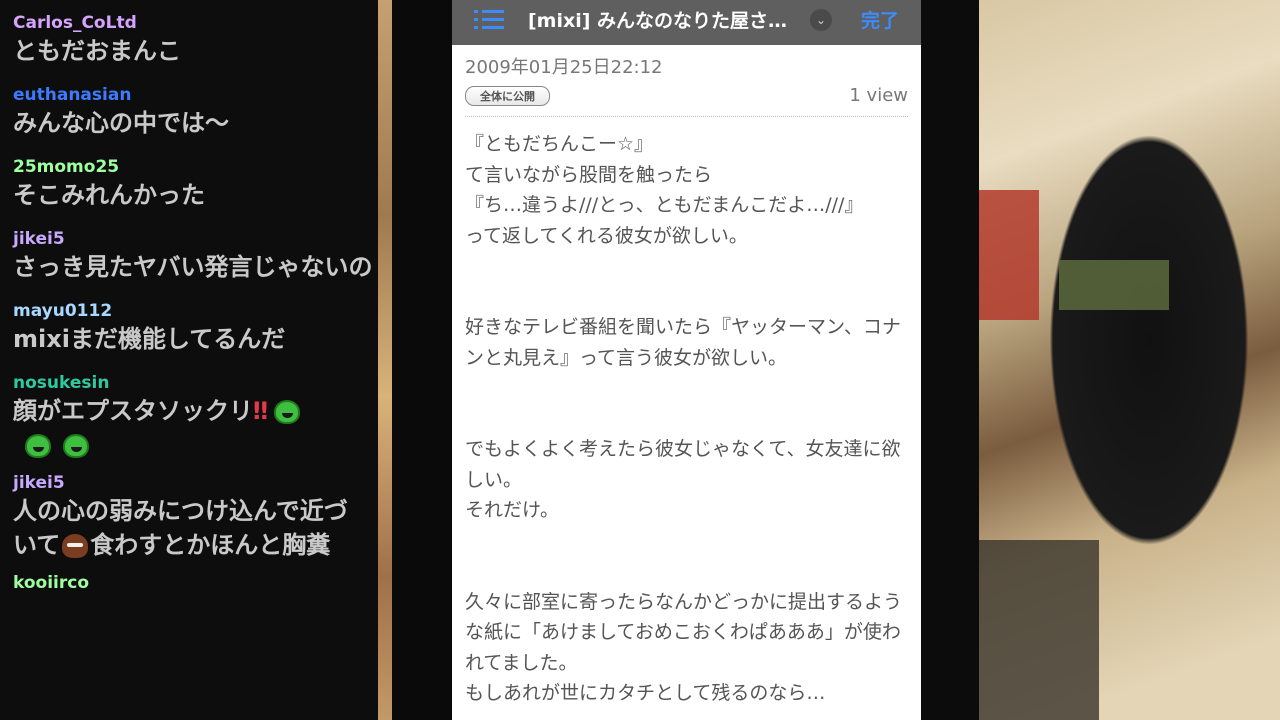 Image resolution: width=1280 pixels, height=720 pixels. I want to click on chat-message: mayu0112 mixiまだ機能してるんだ, so click(189, 320).